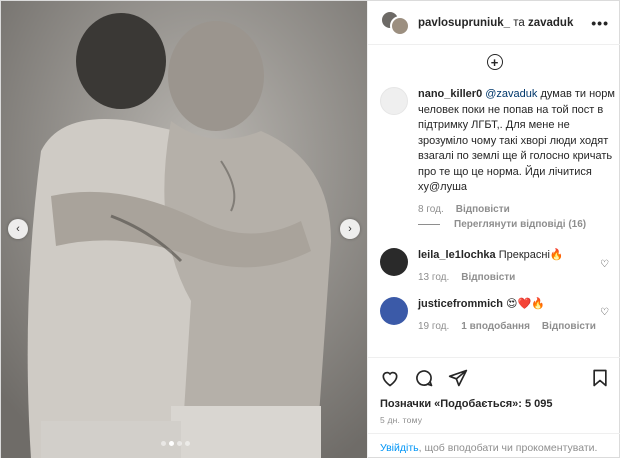  What do you see at coordinates (600, 23) in the screenshot?
I see `more-options-icon: •••` at bounding box center [600, 23].